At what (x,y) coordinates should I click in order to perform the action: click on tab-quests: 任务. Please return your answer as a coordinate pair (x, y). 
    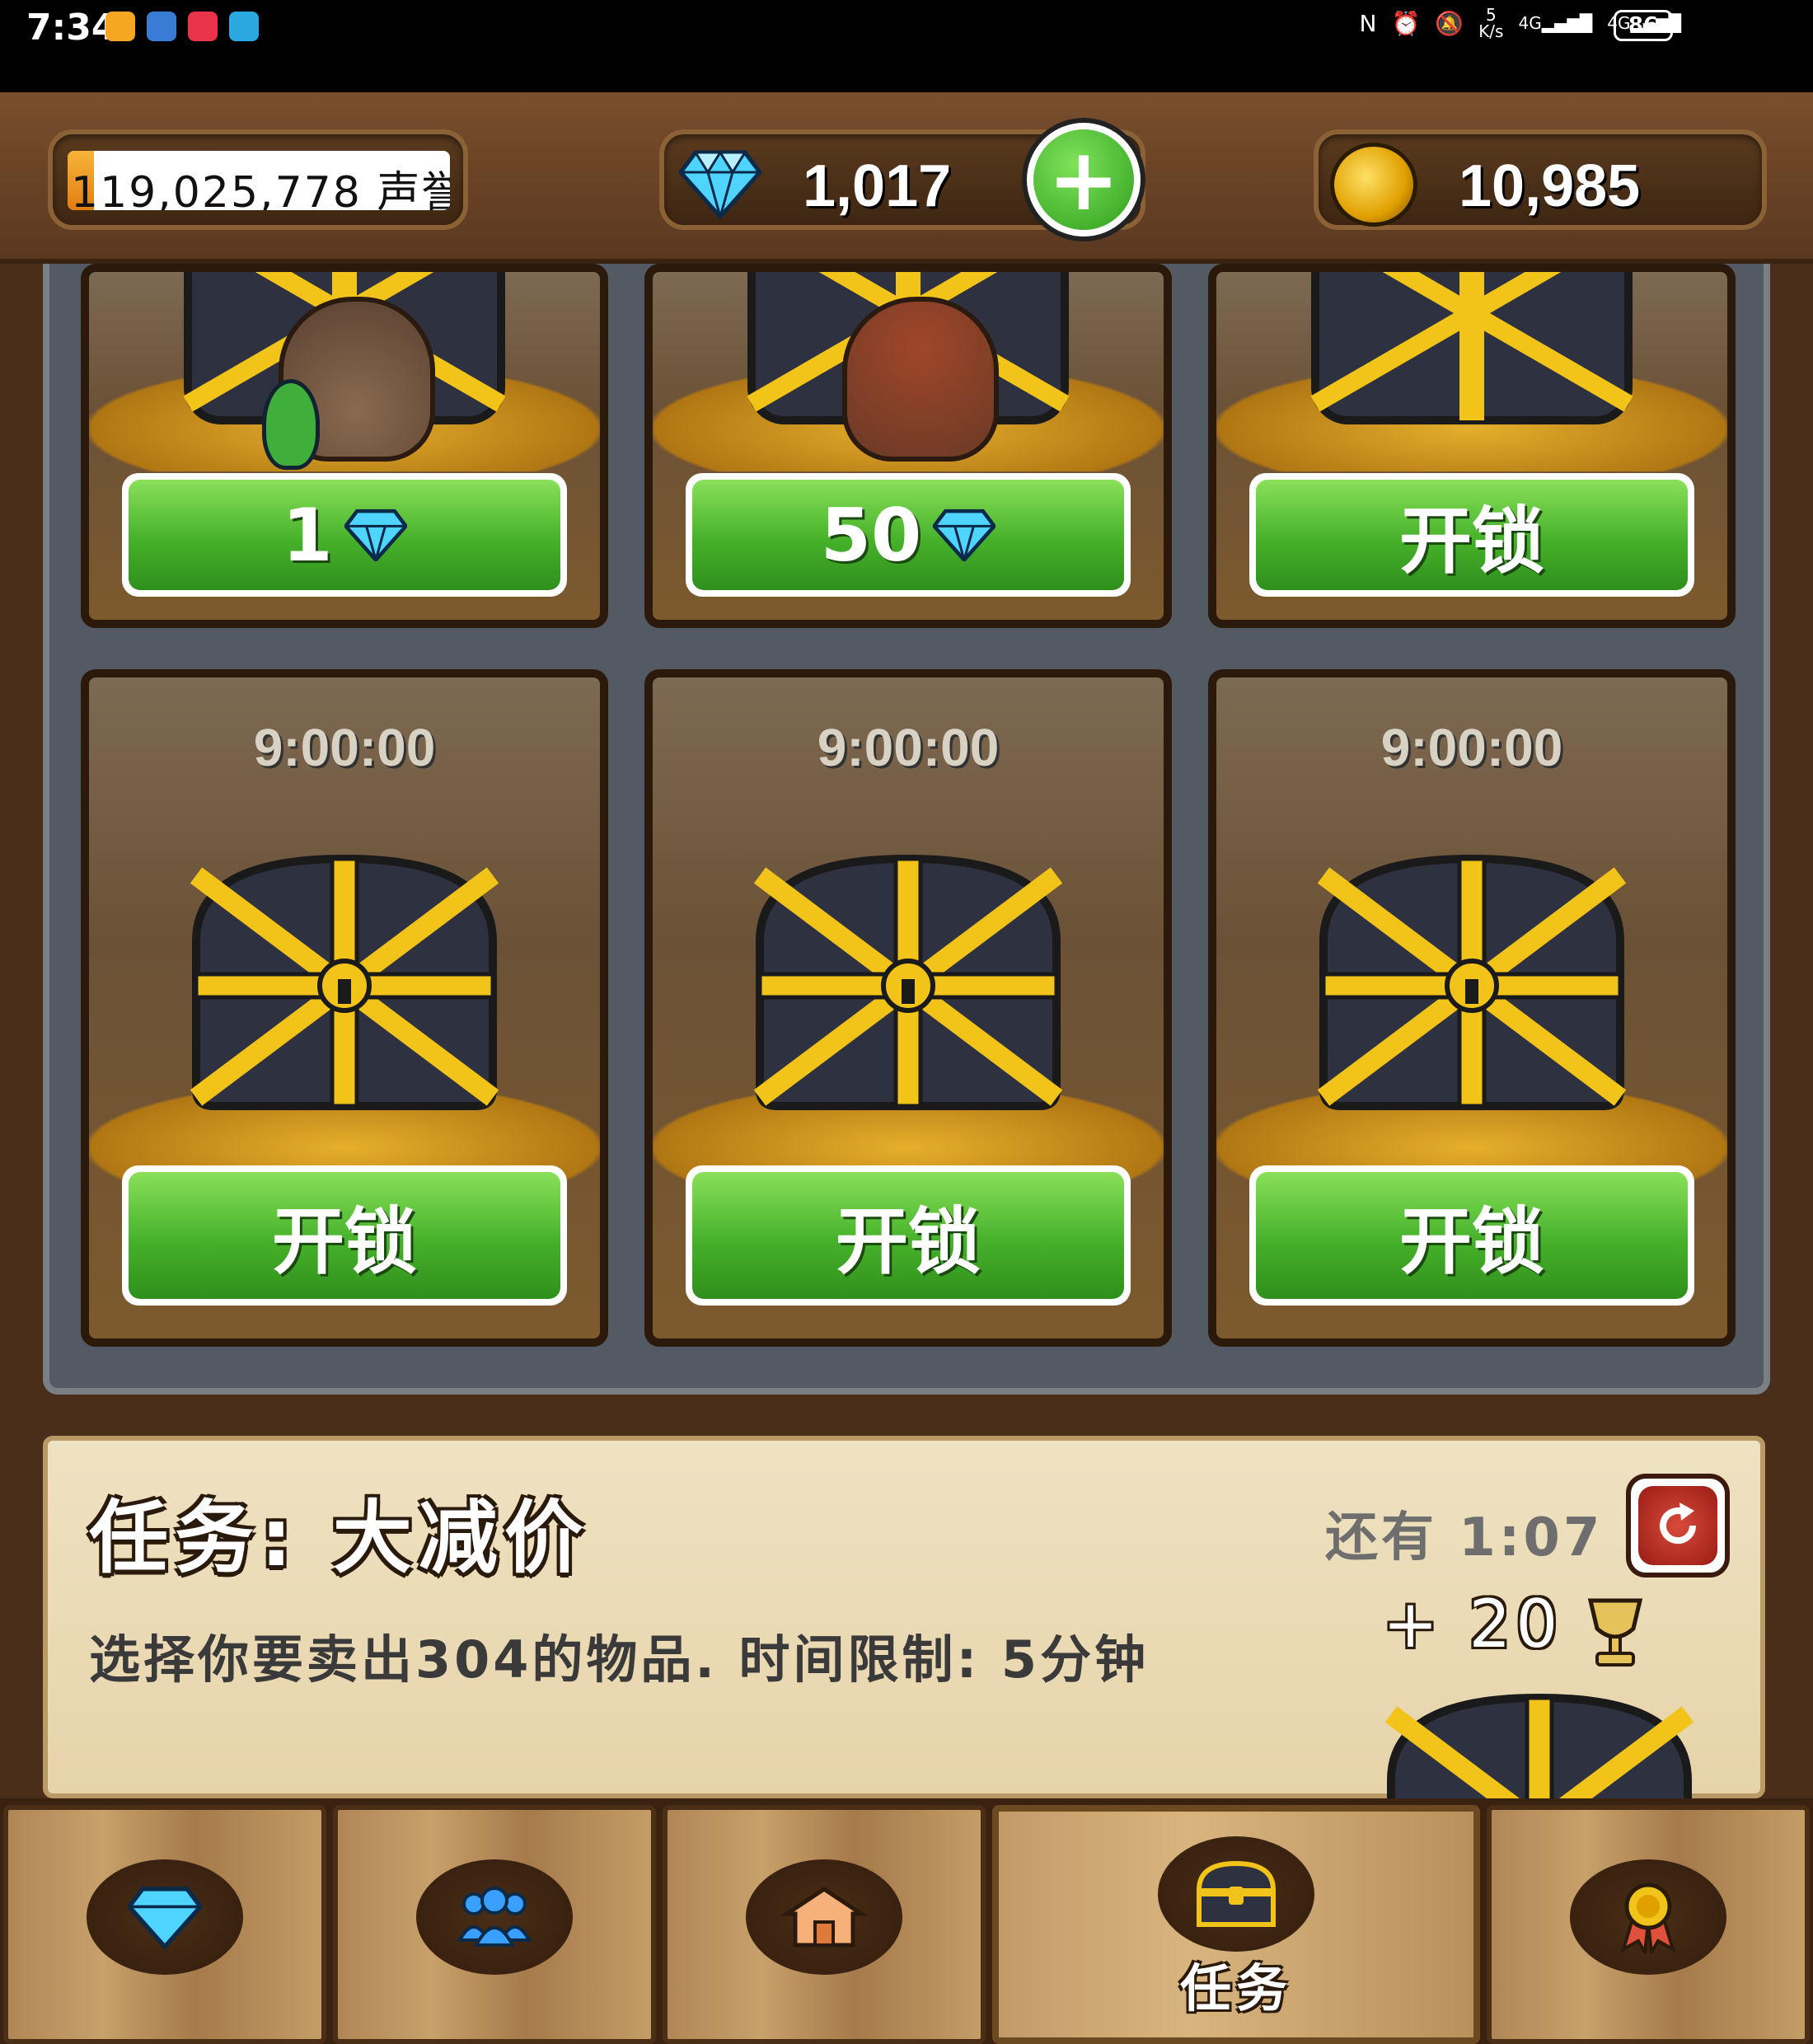
    Looking at the image, I should click on (1236, 1924).